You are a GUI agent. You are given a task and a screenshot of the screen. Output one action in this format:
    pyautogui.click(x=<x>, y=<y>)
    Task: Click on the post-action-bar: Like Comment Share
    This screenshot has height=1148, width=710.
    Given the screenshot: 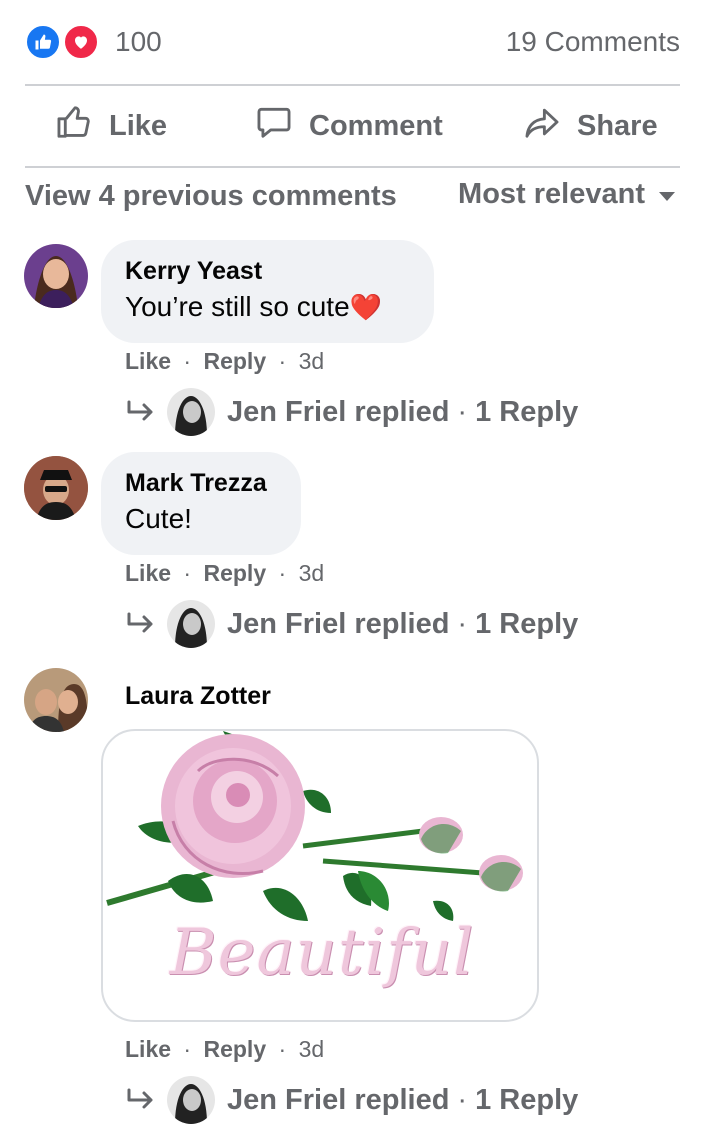 What is the action you would take?
    pyautogui.click(x=352, y=126)
    